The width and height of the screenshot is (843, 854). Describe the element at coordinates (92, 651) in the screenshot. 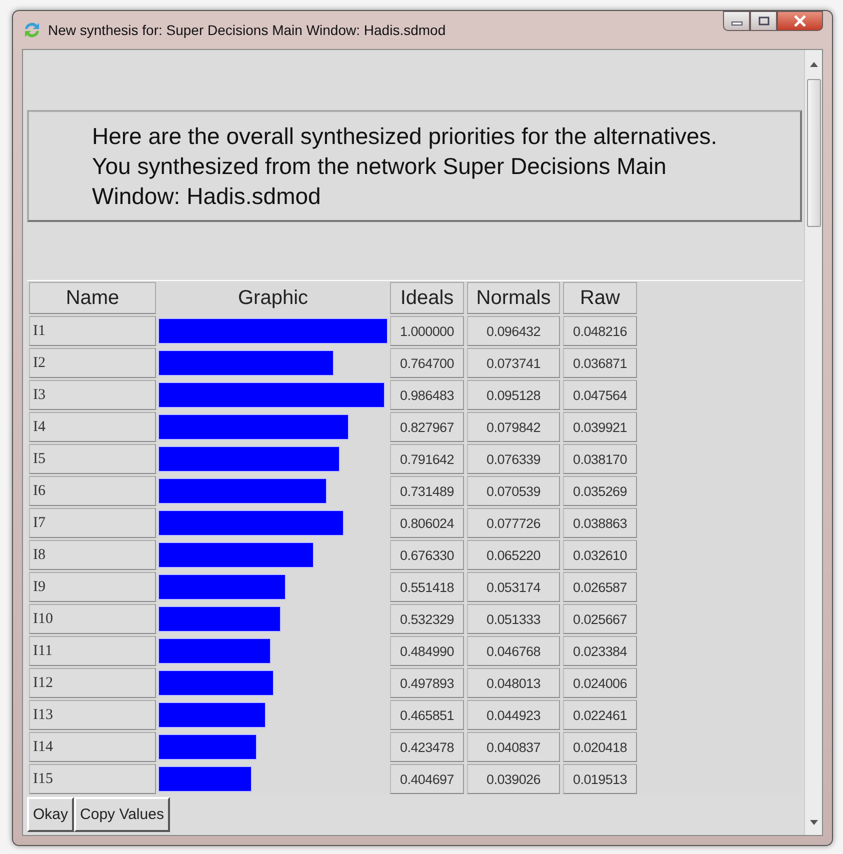

I see `table-cell: I11` at that location.